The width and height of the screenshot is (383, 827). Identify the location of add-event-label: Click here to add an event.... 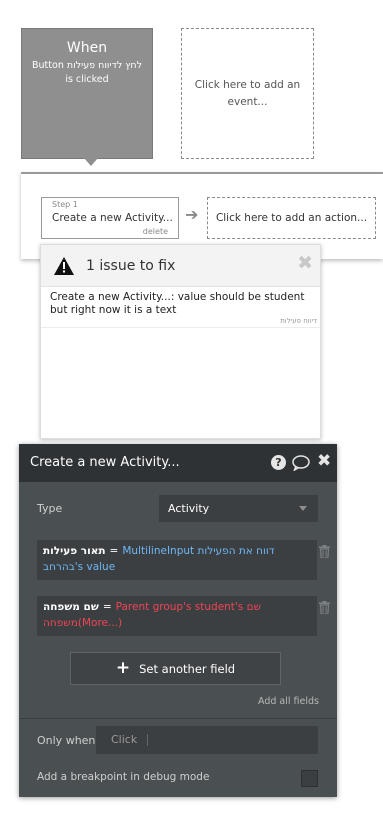
(247, 93).